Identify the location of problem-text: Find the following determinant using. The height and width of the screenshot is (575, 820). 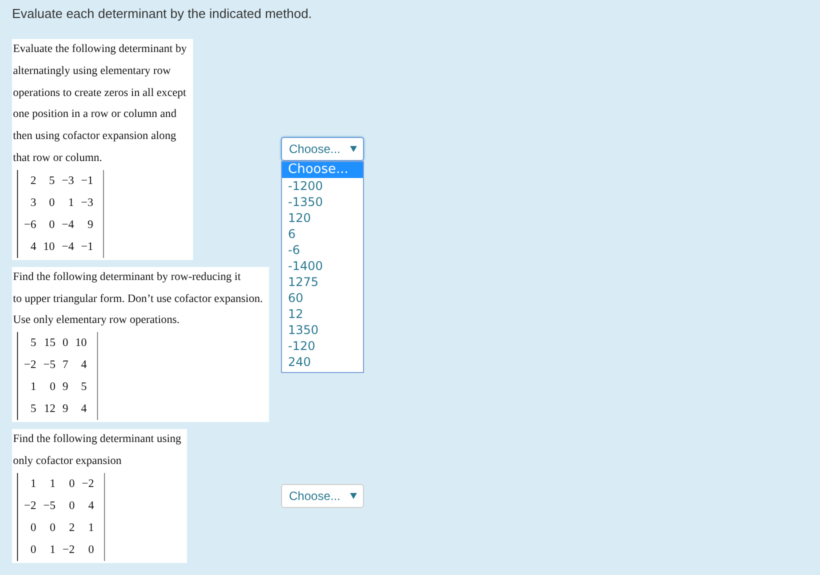
(97, 440).